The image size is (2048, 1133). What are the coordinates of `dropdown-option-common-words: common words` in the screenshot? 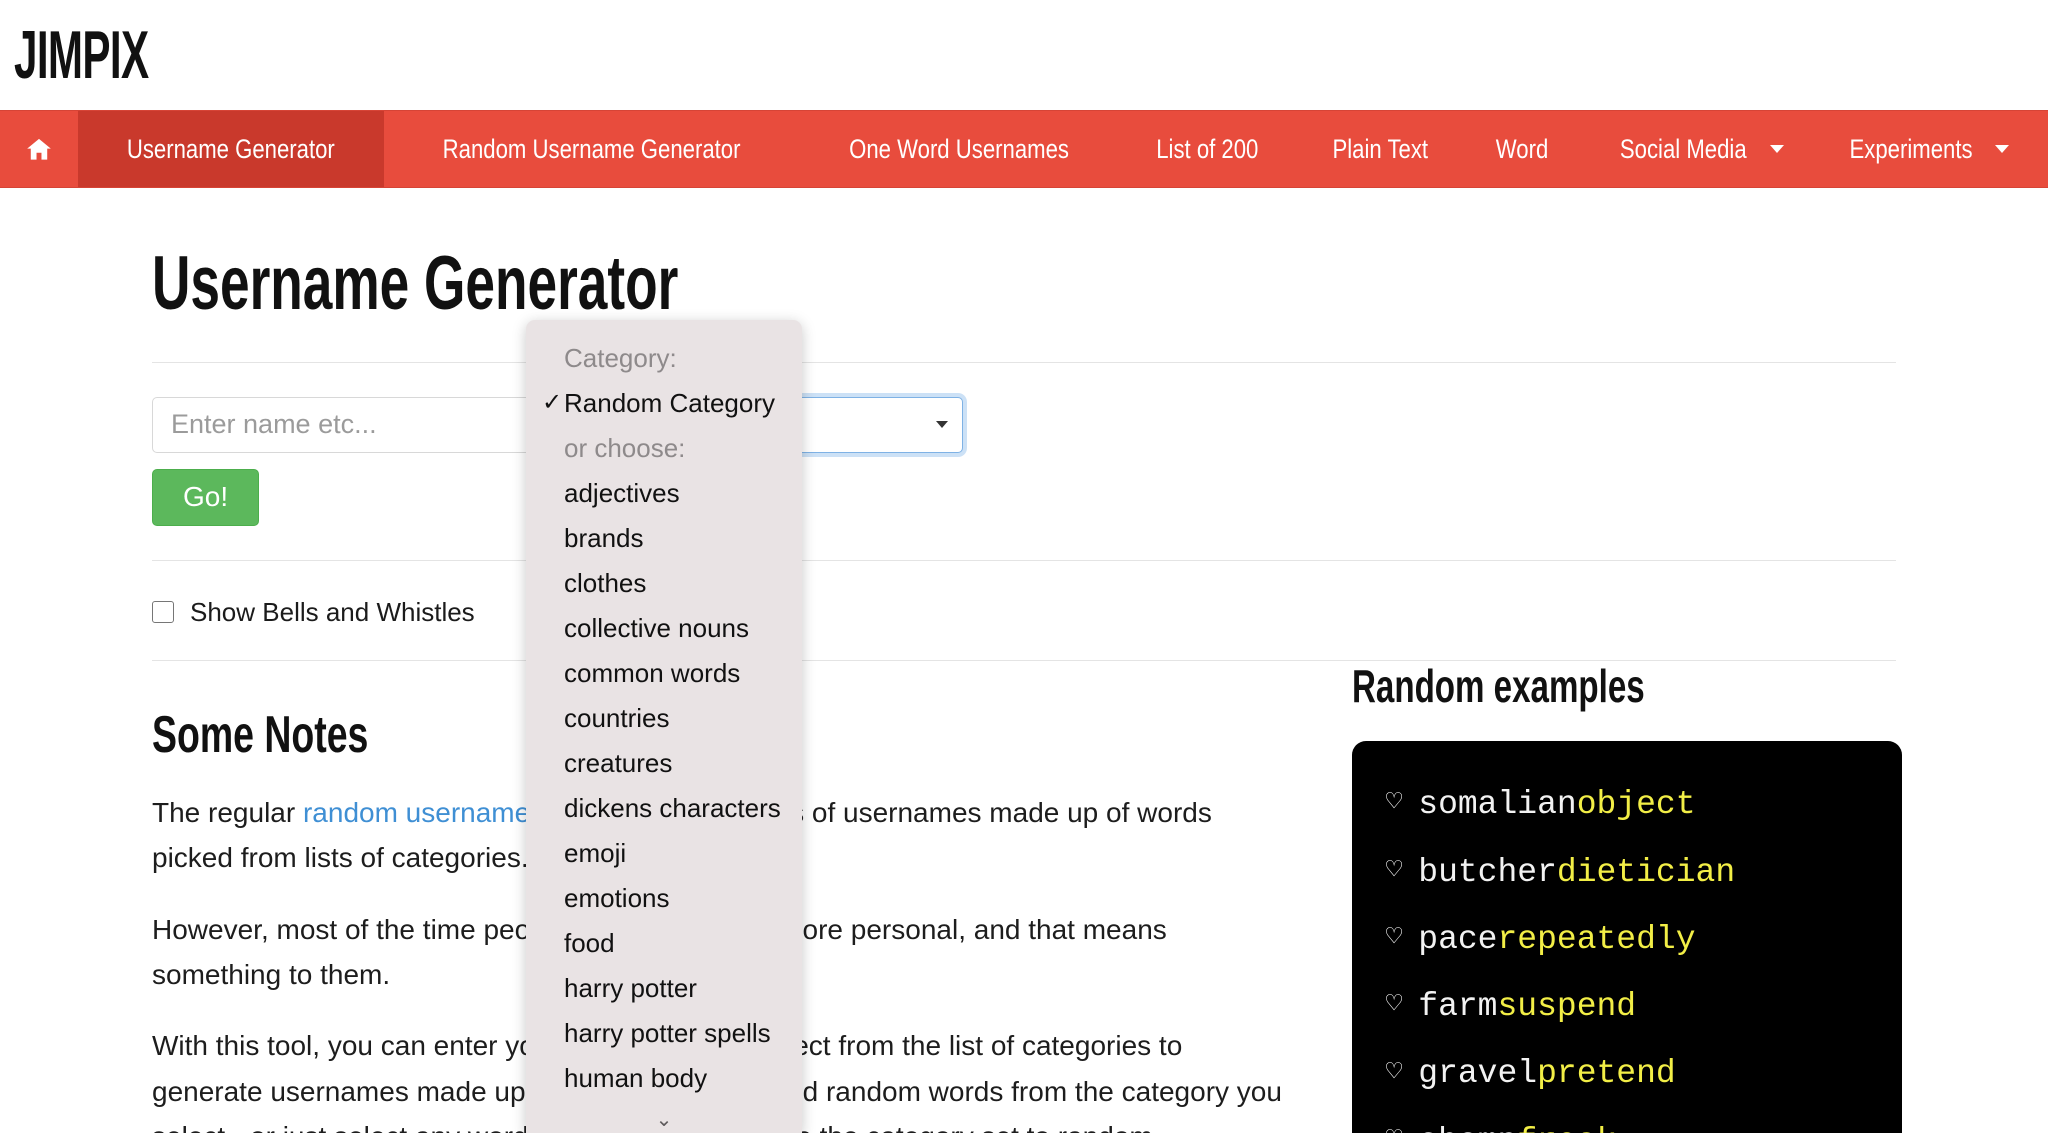 It's located at (664, 673).